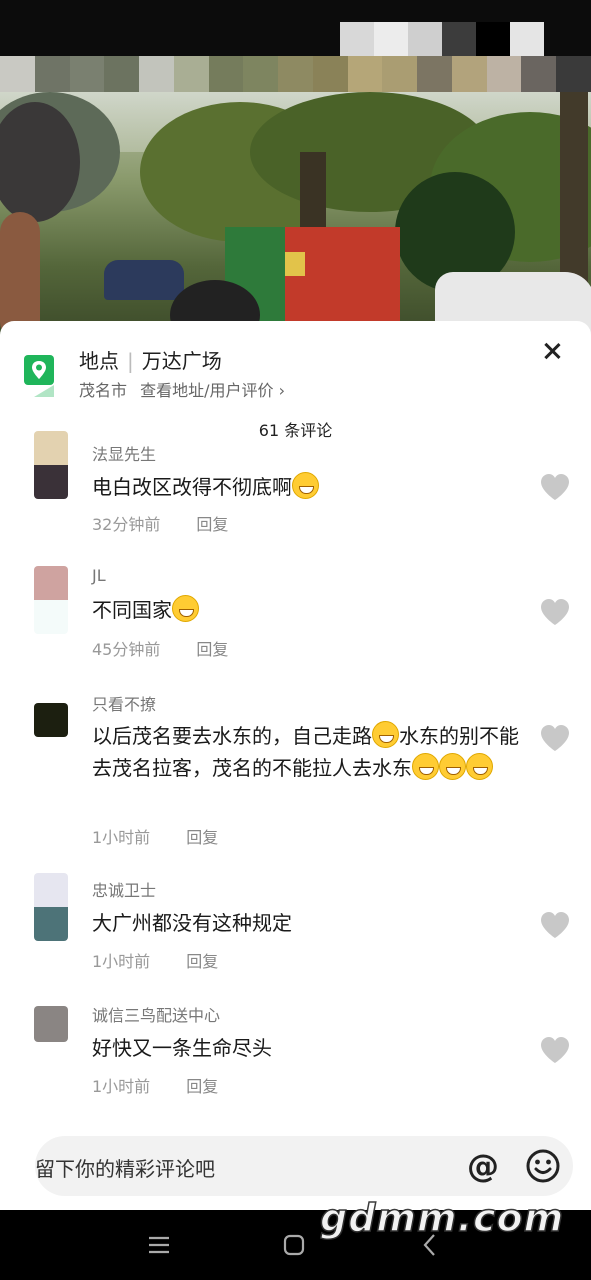  Describe the element at coordinates (99, 575) in the screenshot. I see `comment-username: JL` at that location.